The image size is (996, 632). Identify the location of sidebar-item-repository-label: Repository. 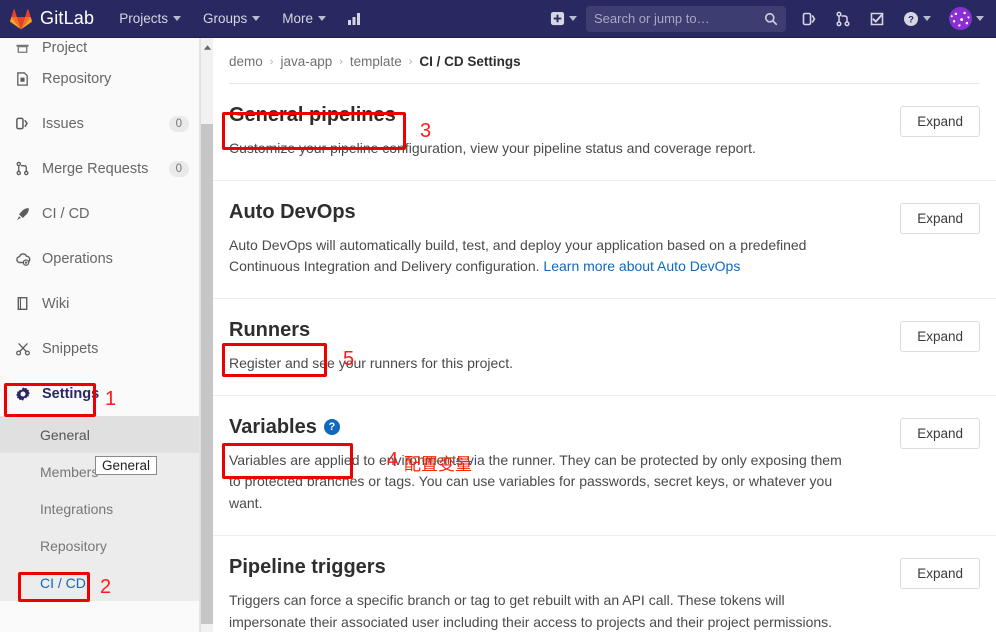
(77, 78).